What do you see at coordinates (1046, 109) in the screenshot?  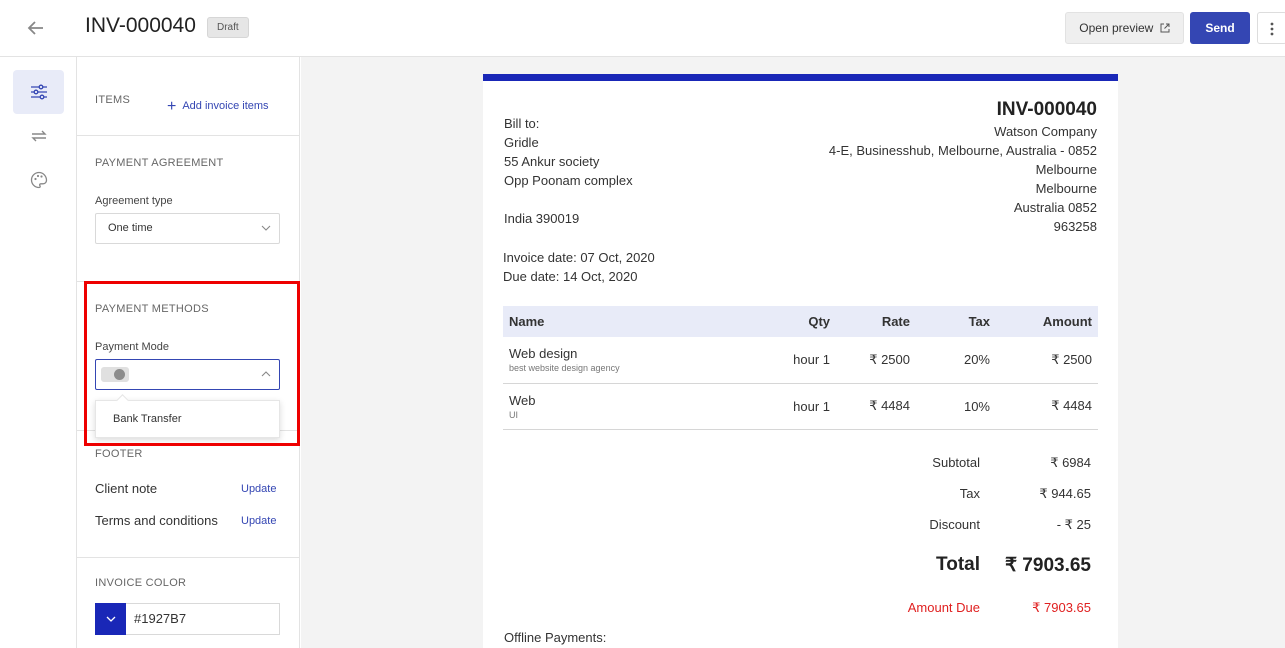 I see `invoice-number: INV-000040` at bounding box center [1046, 109].